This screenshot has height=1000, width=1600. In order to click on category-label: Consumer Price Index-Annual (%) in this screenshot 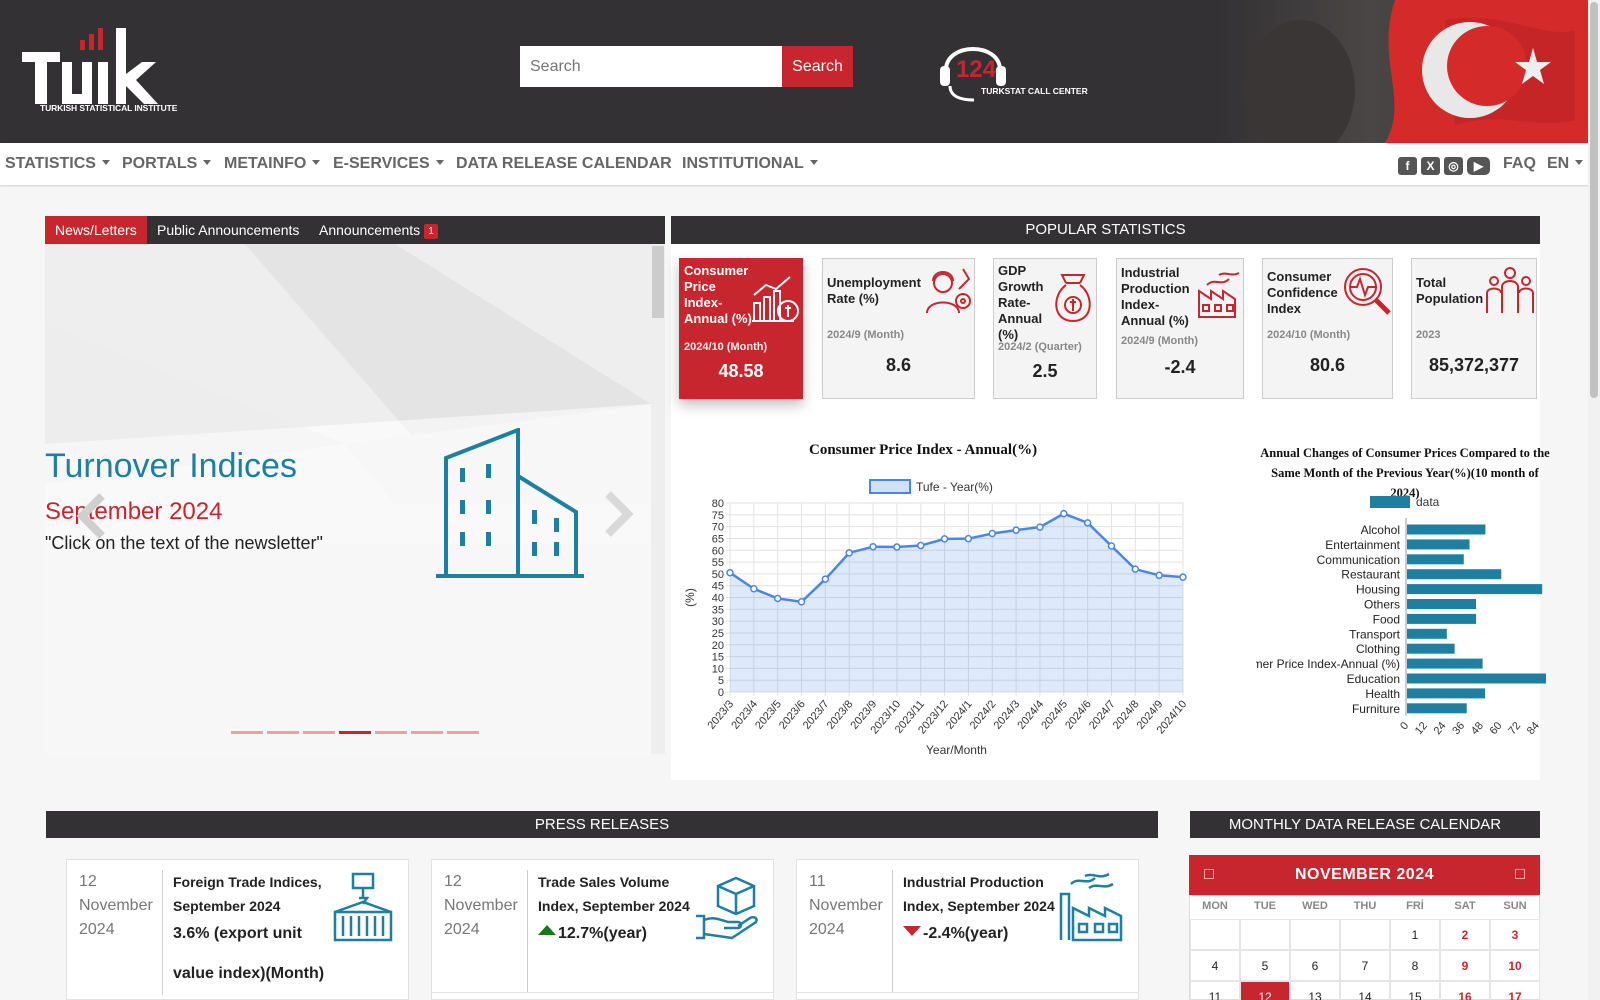, I will do `click(1328, 664)`.